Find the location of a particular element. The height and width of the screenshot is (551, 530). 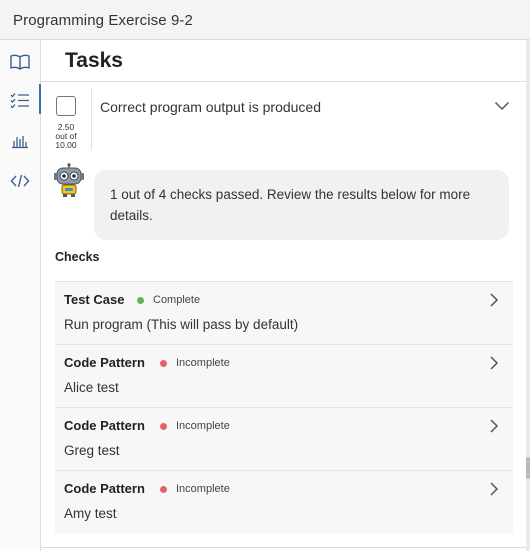

code-icon is located at coordinates (20, 181).